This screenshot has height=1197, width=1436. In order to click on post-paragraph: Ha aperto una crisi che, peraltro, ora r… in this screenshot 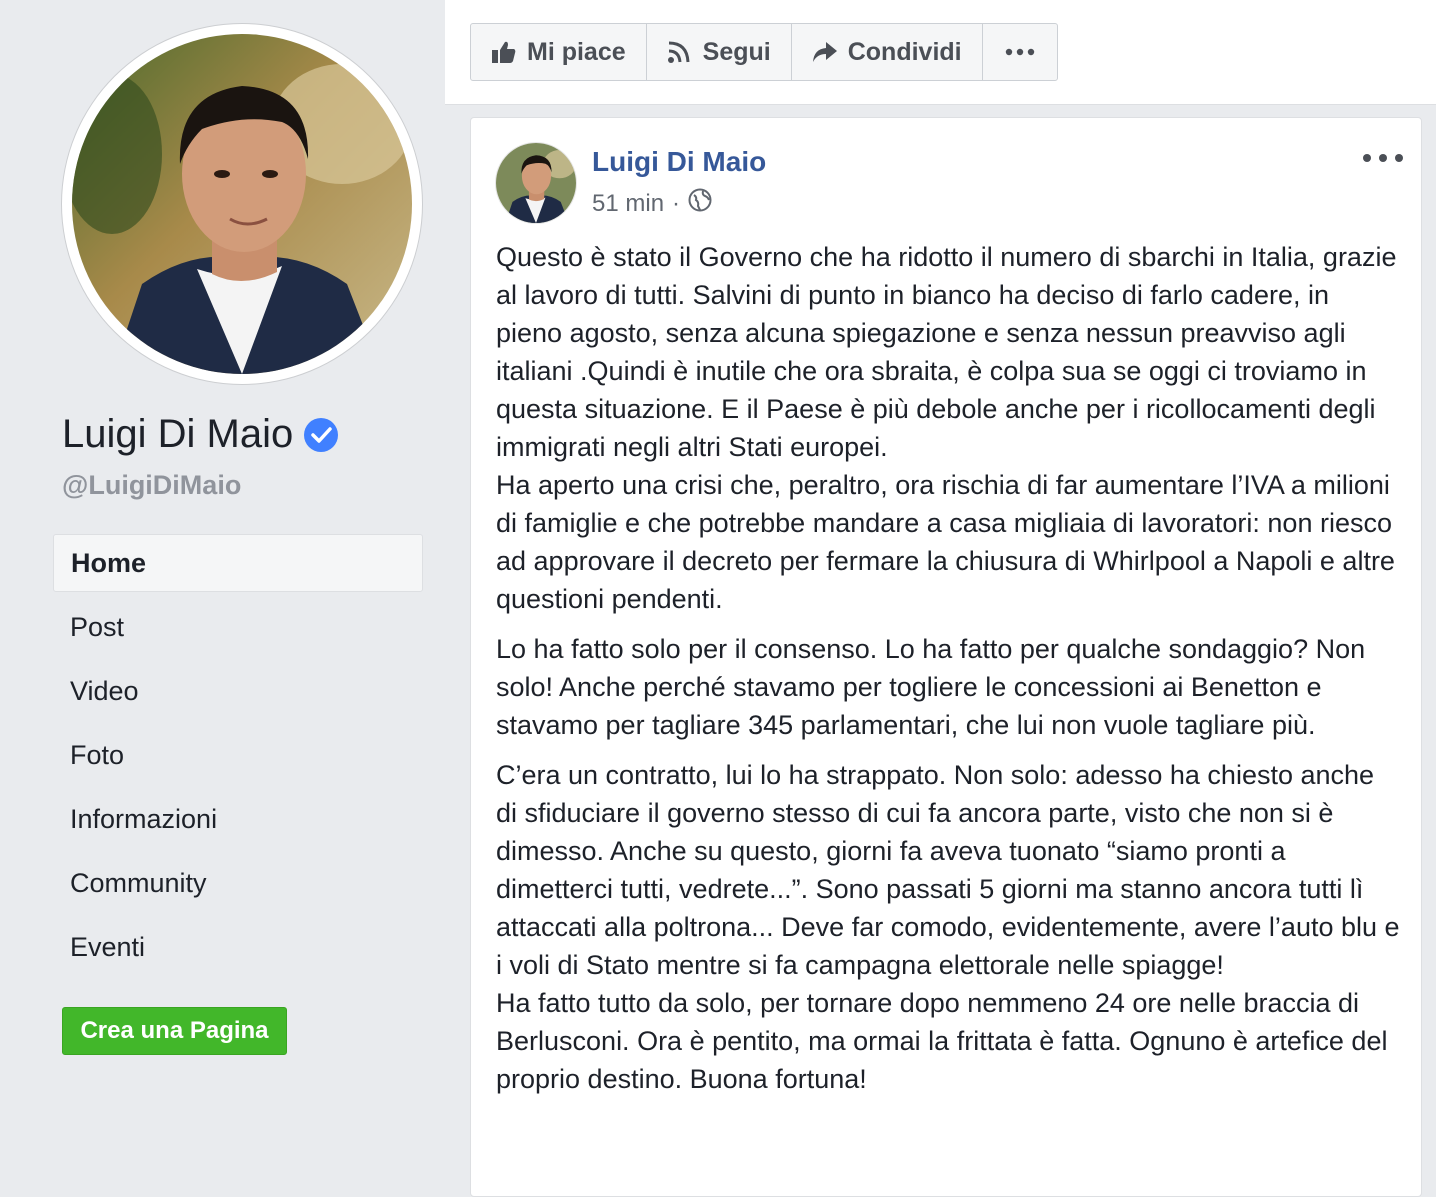, I will do `click(945, 542)`.